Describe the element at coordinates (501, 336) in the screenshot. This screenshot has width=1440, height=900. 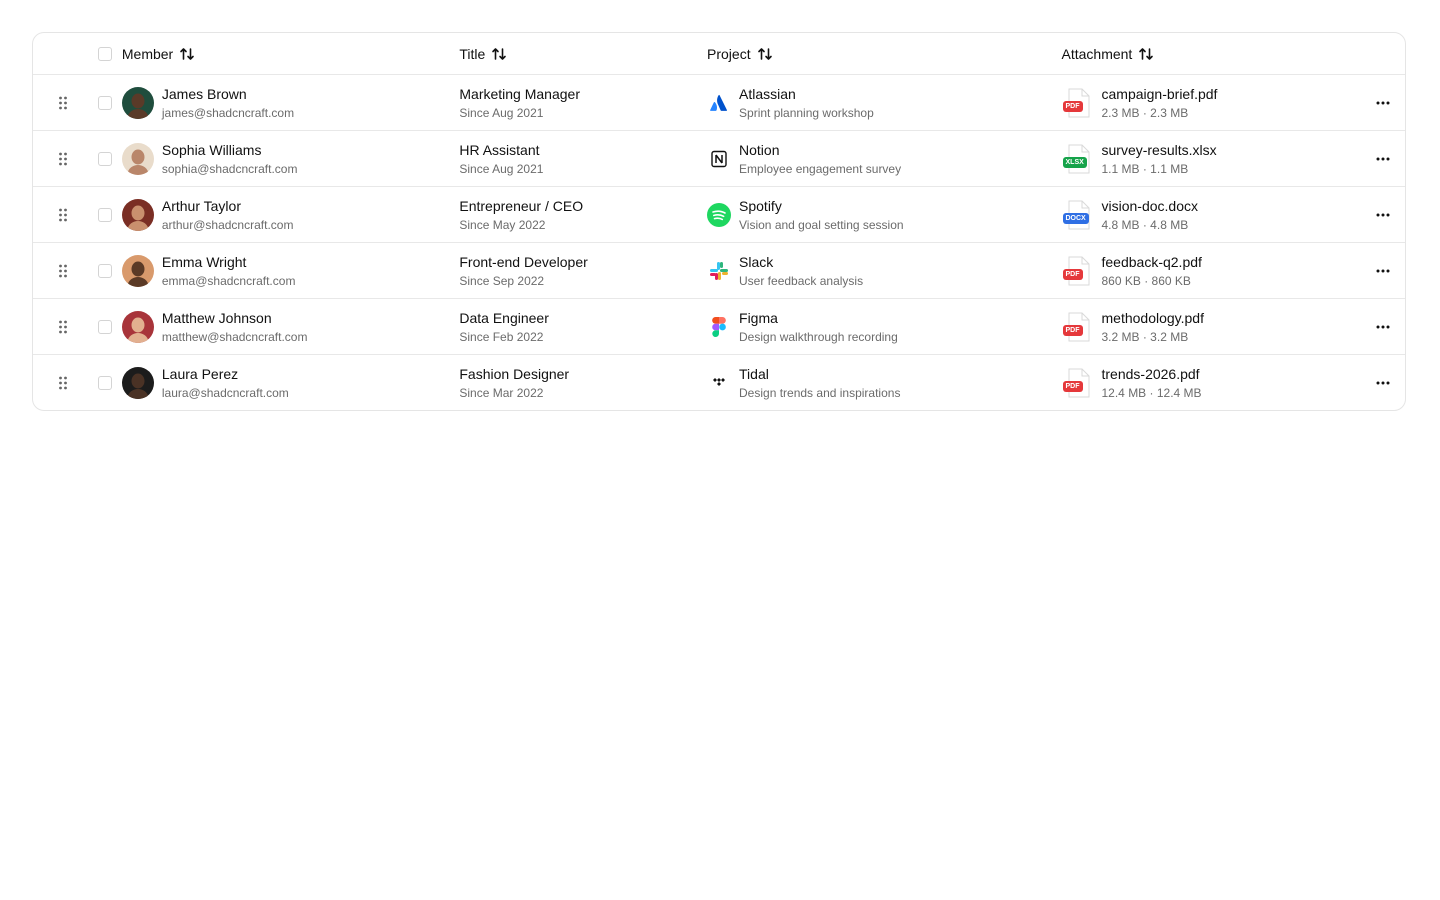
I see `member-since: Since Feb 2022` at that location.